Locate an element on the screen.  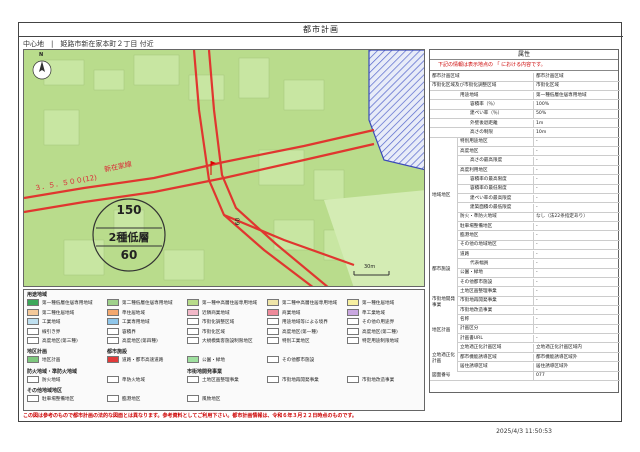
attribute-row: 駐車場整備地区 - is located at coordinates (525, 227).